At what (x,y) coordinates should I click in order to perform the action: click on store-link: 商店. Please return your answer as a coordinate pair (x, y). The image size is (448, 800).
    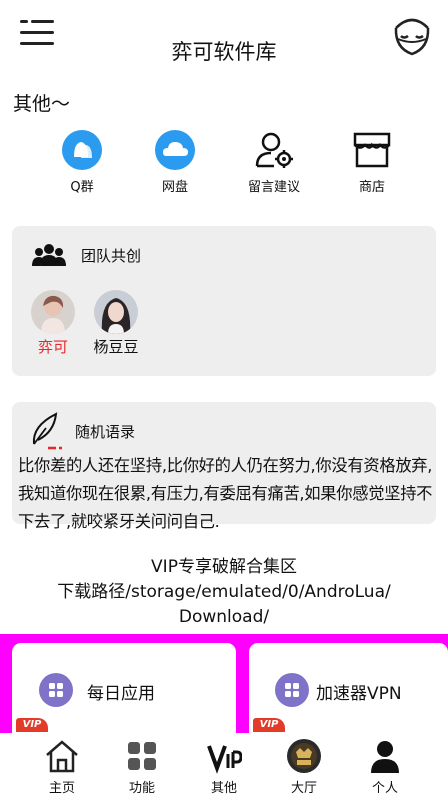
    Looking at the image, I should click on (372, 162).